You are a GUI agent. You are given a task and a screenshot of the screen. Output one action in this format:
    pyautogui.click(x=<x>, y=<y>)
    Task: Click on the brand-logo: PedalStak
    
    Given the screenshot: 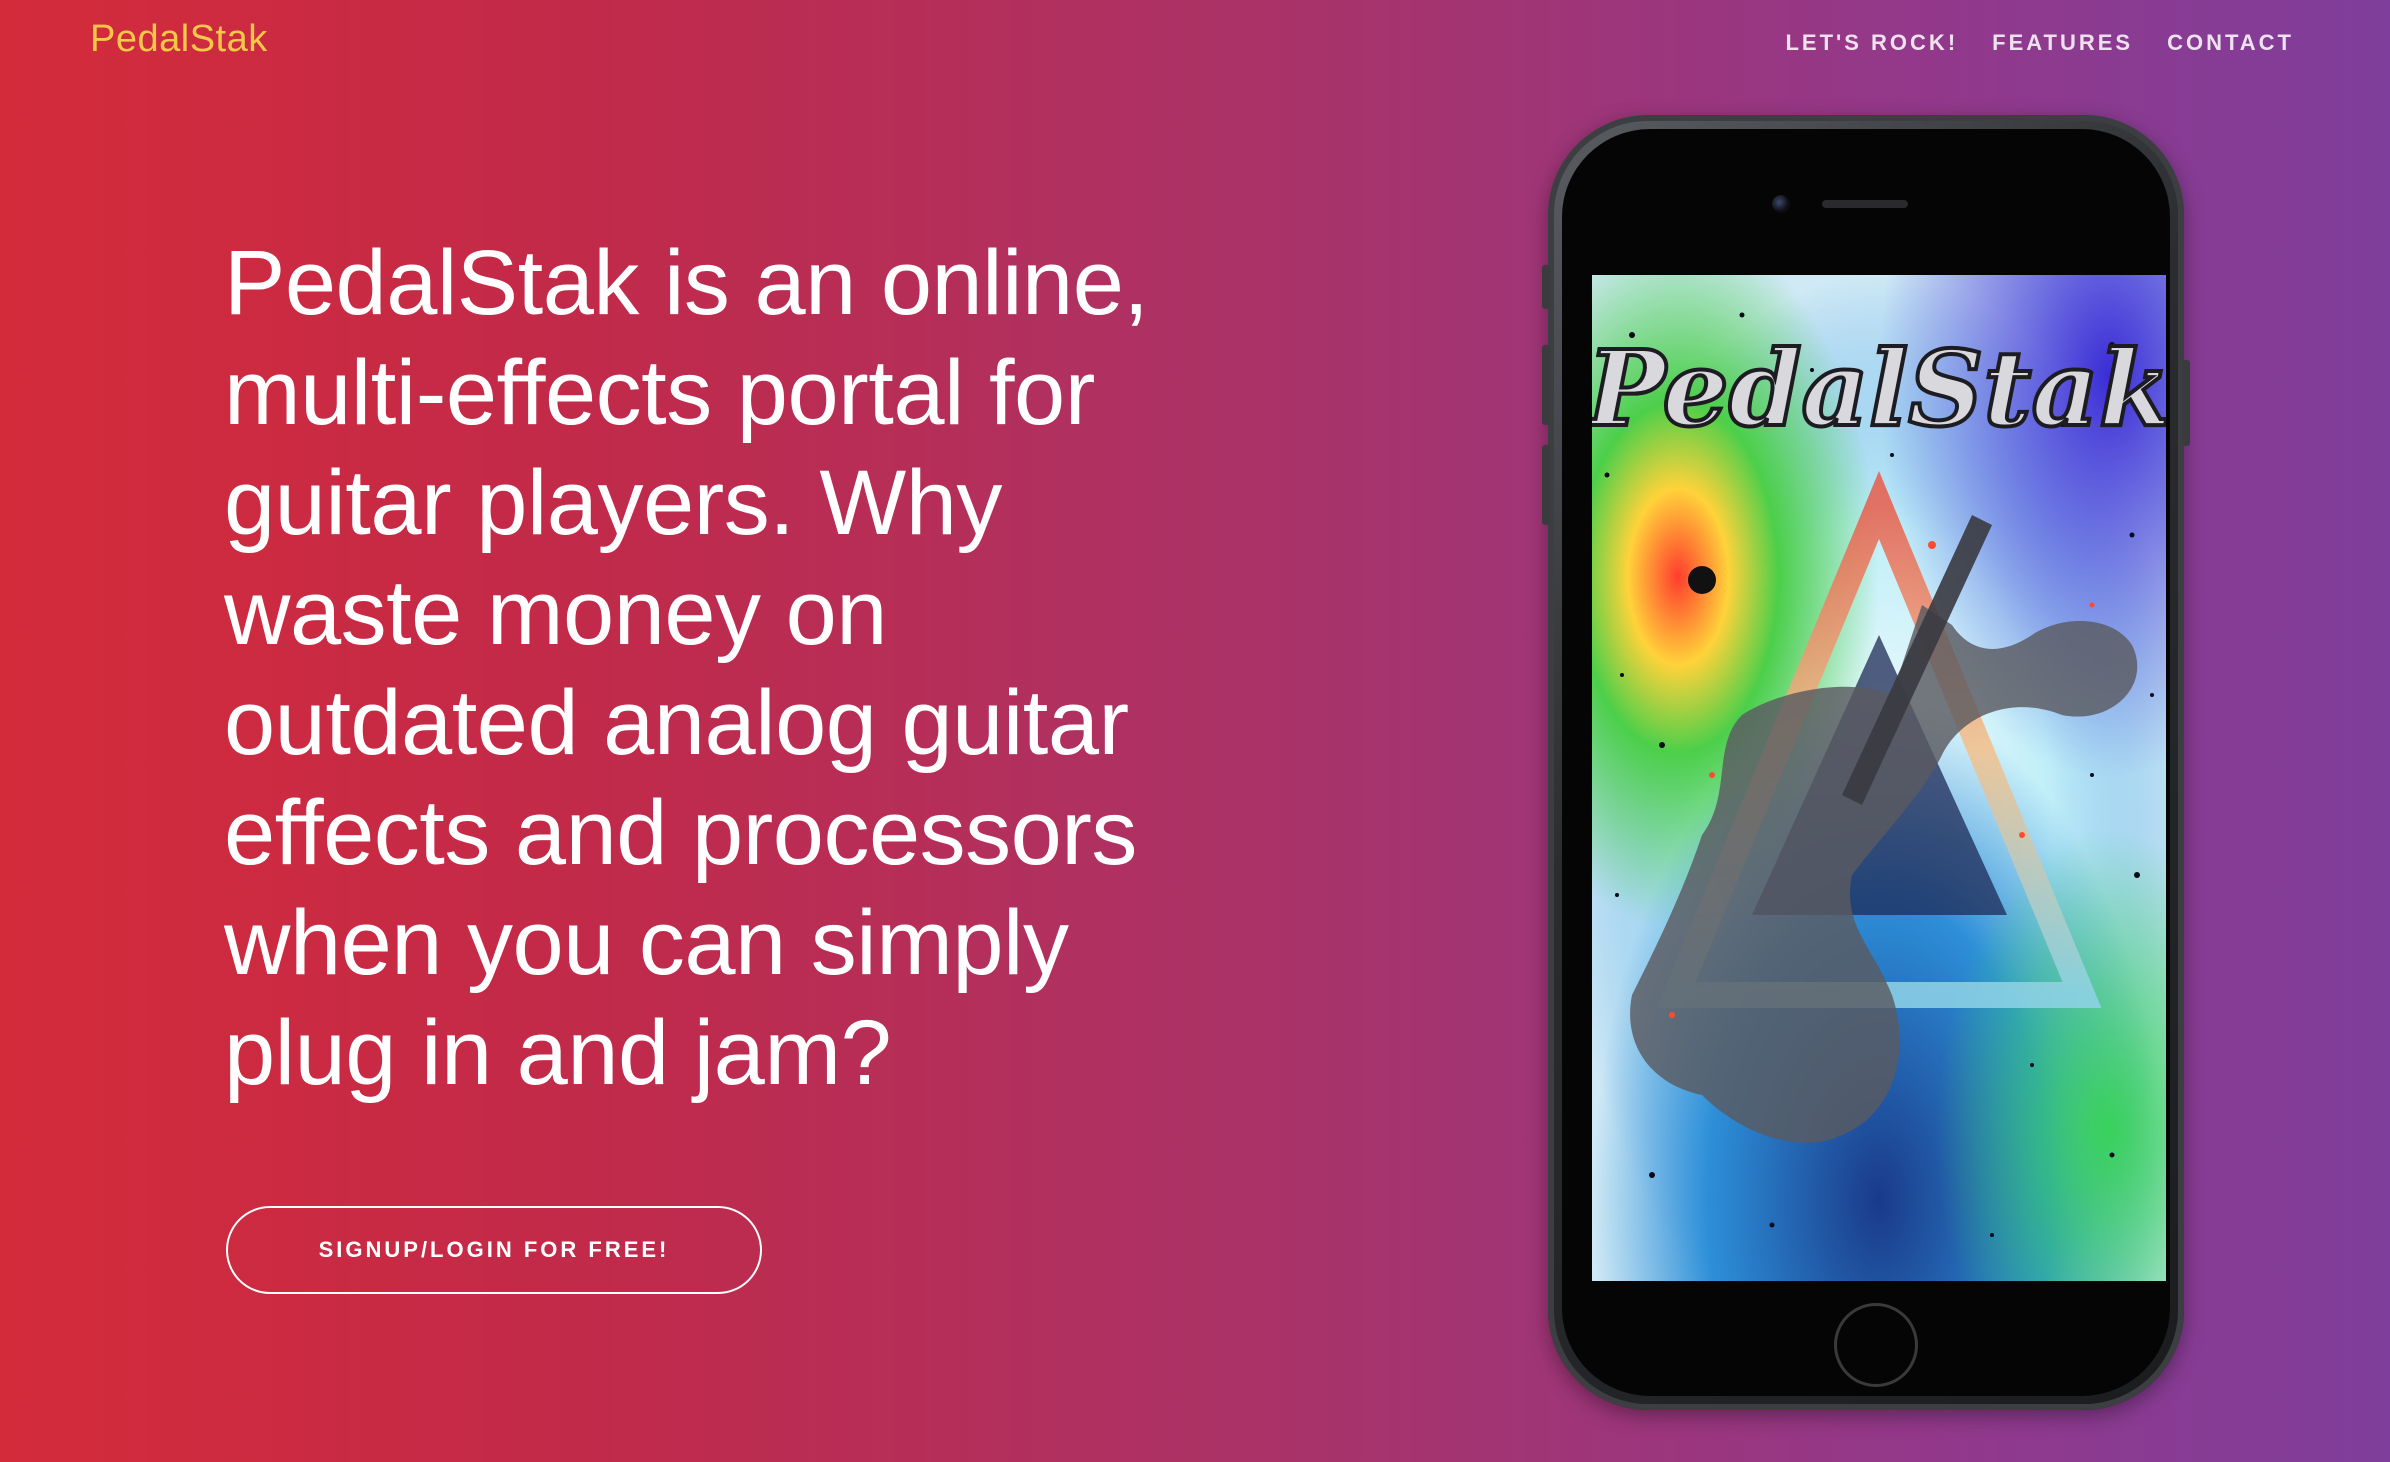 What is the action you would take?
    pyautogui.click(x=179, y=39)
    